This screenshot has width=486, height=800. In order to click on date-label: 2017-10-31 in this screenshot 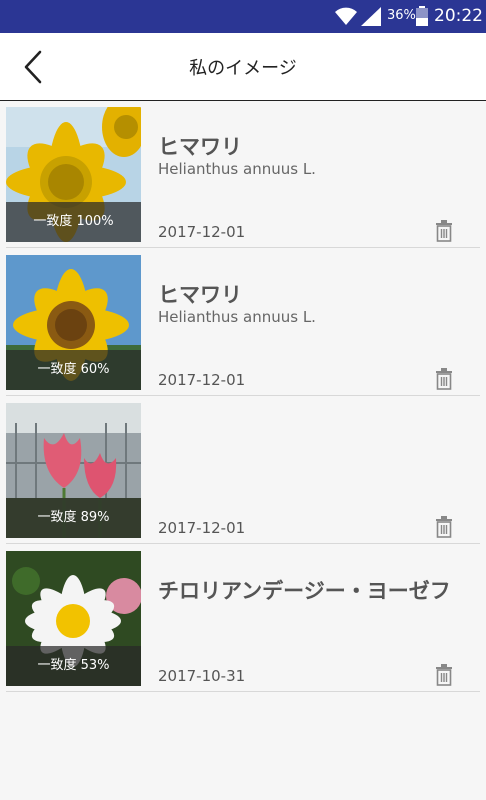, I will do `click(202, 676)`.